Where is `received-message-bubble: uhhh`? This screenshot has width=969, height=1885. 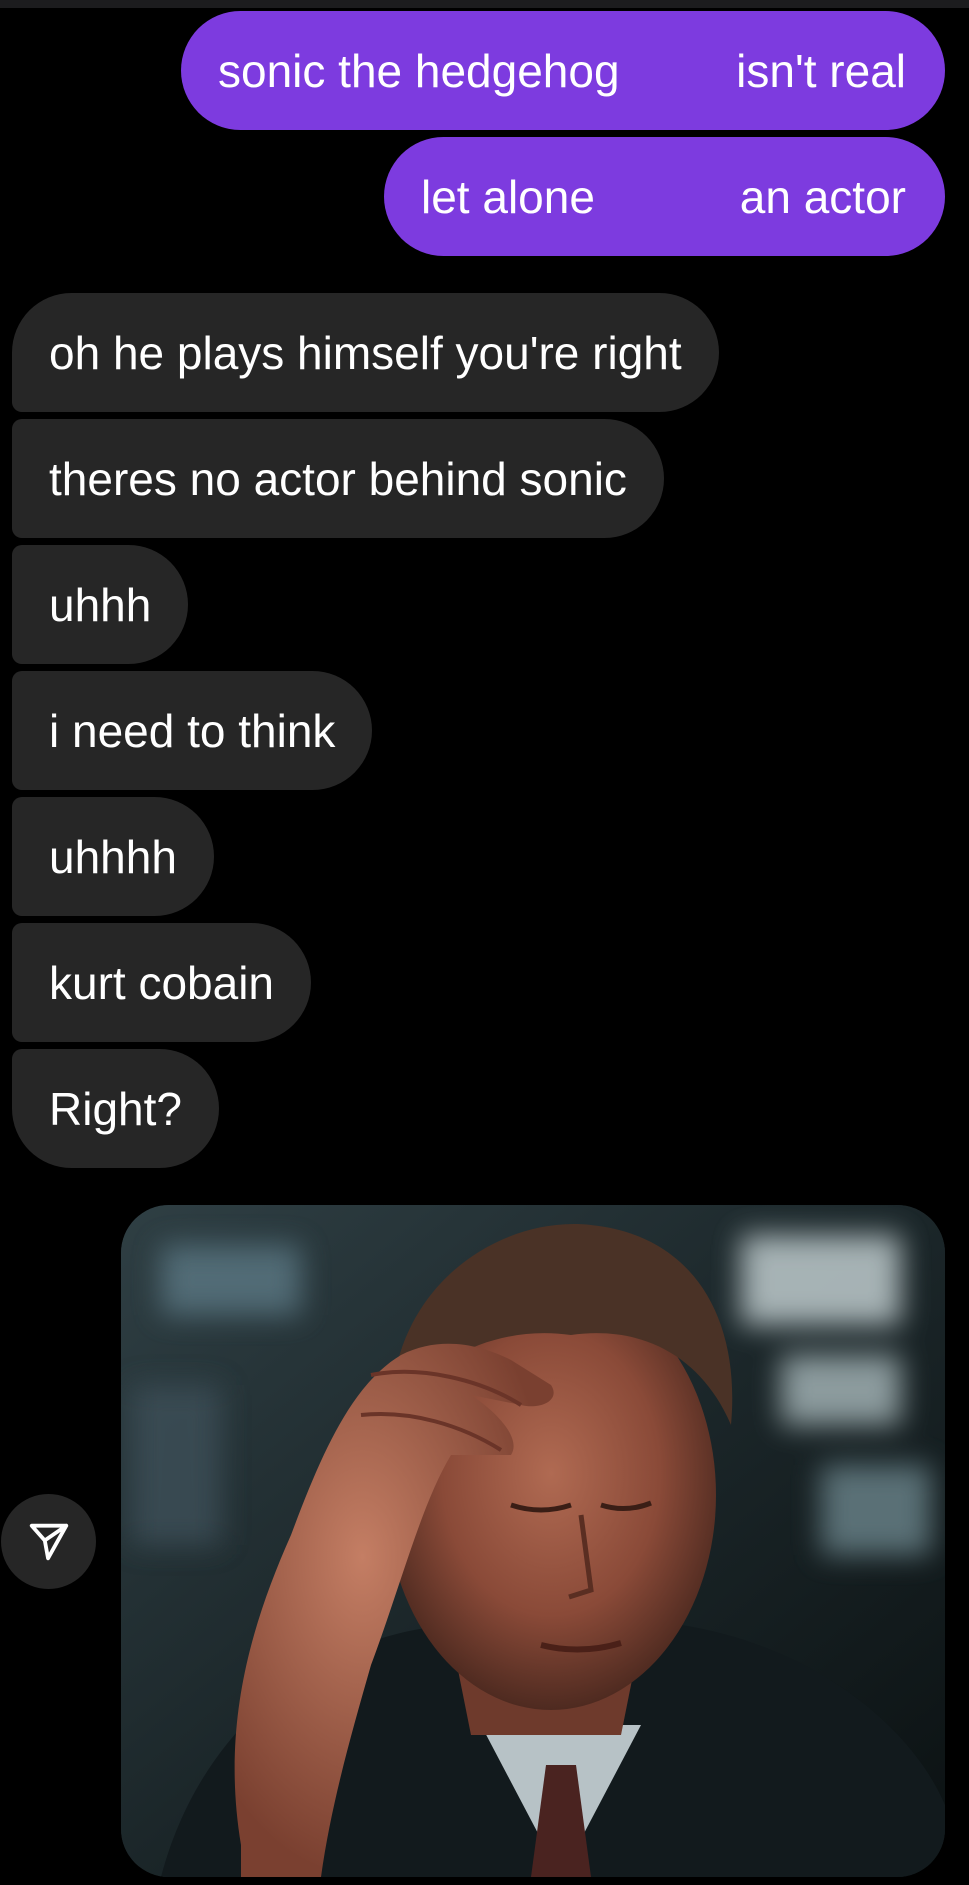 received-message-bubble: uhhh is located at coordinates (100, 604).